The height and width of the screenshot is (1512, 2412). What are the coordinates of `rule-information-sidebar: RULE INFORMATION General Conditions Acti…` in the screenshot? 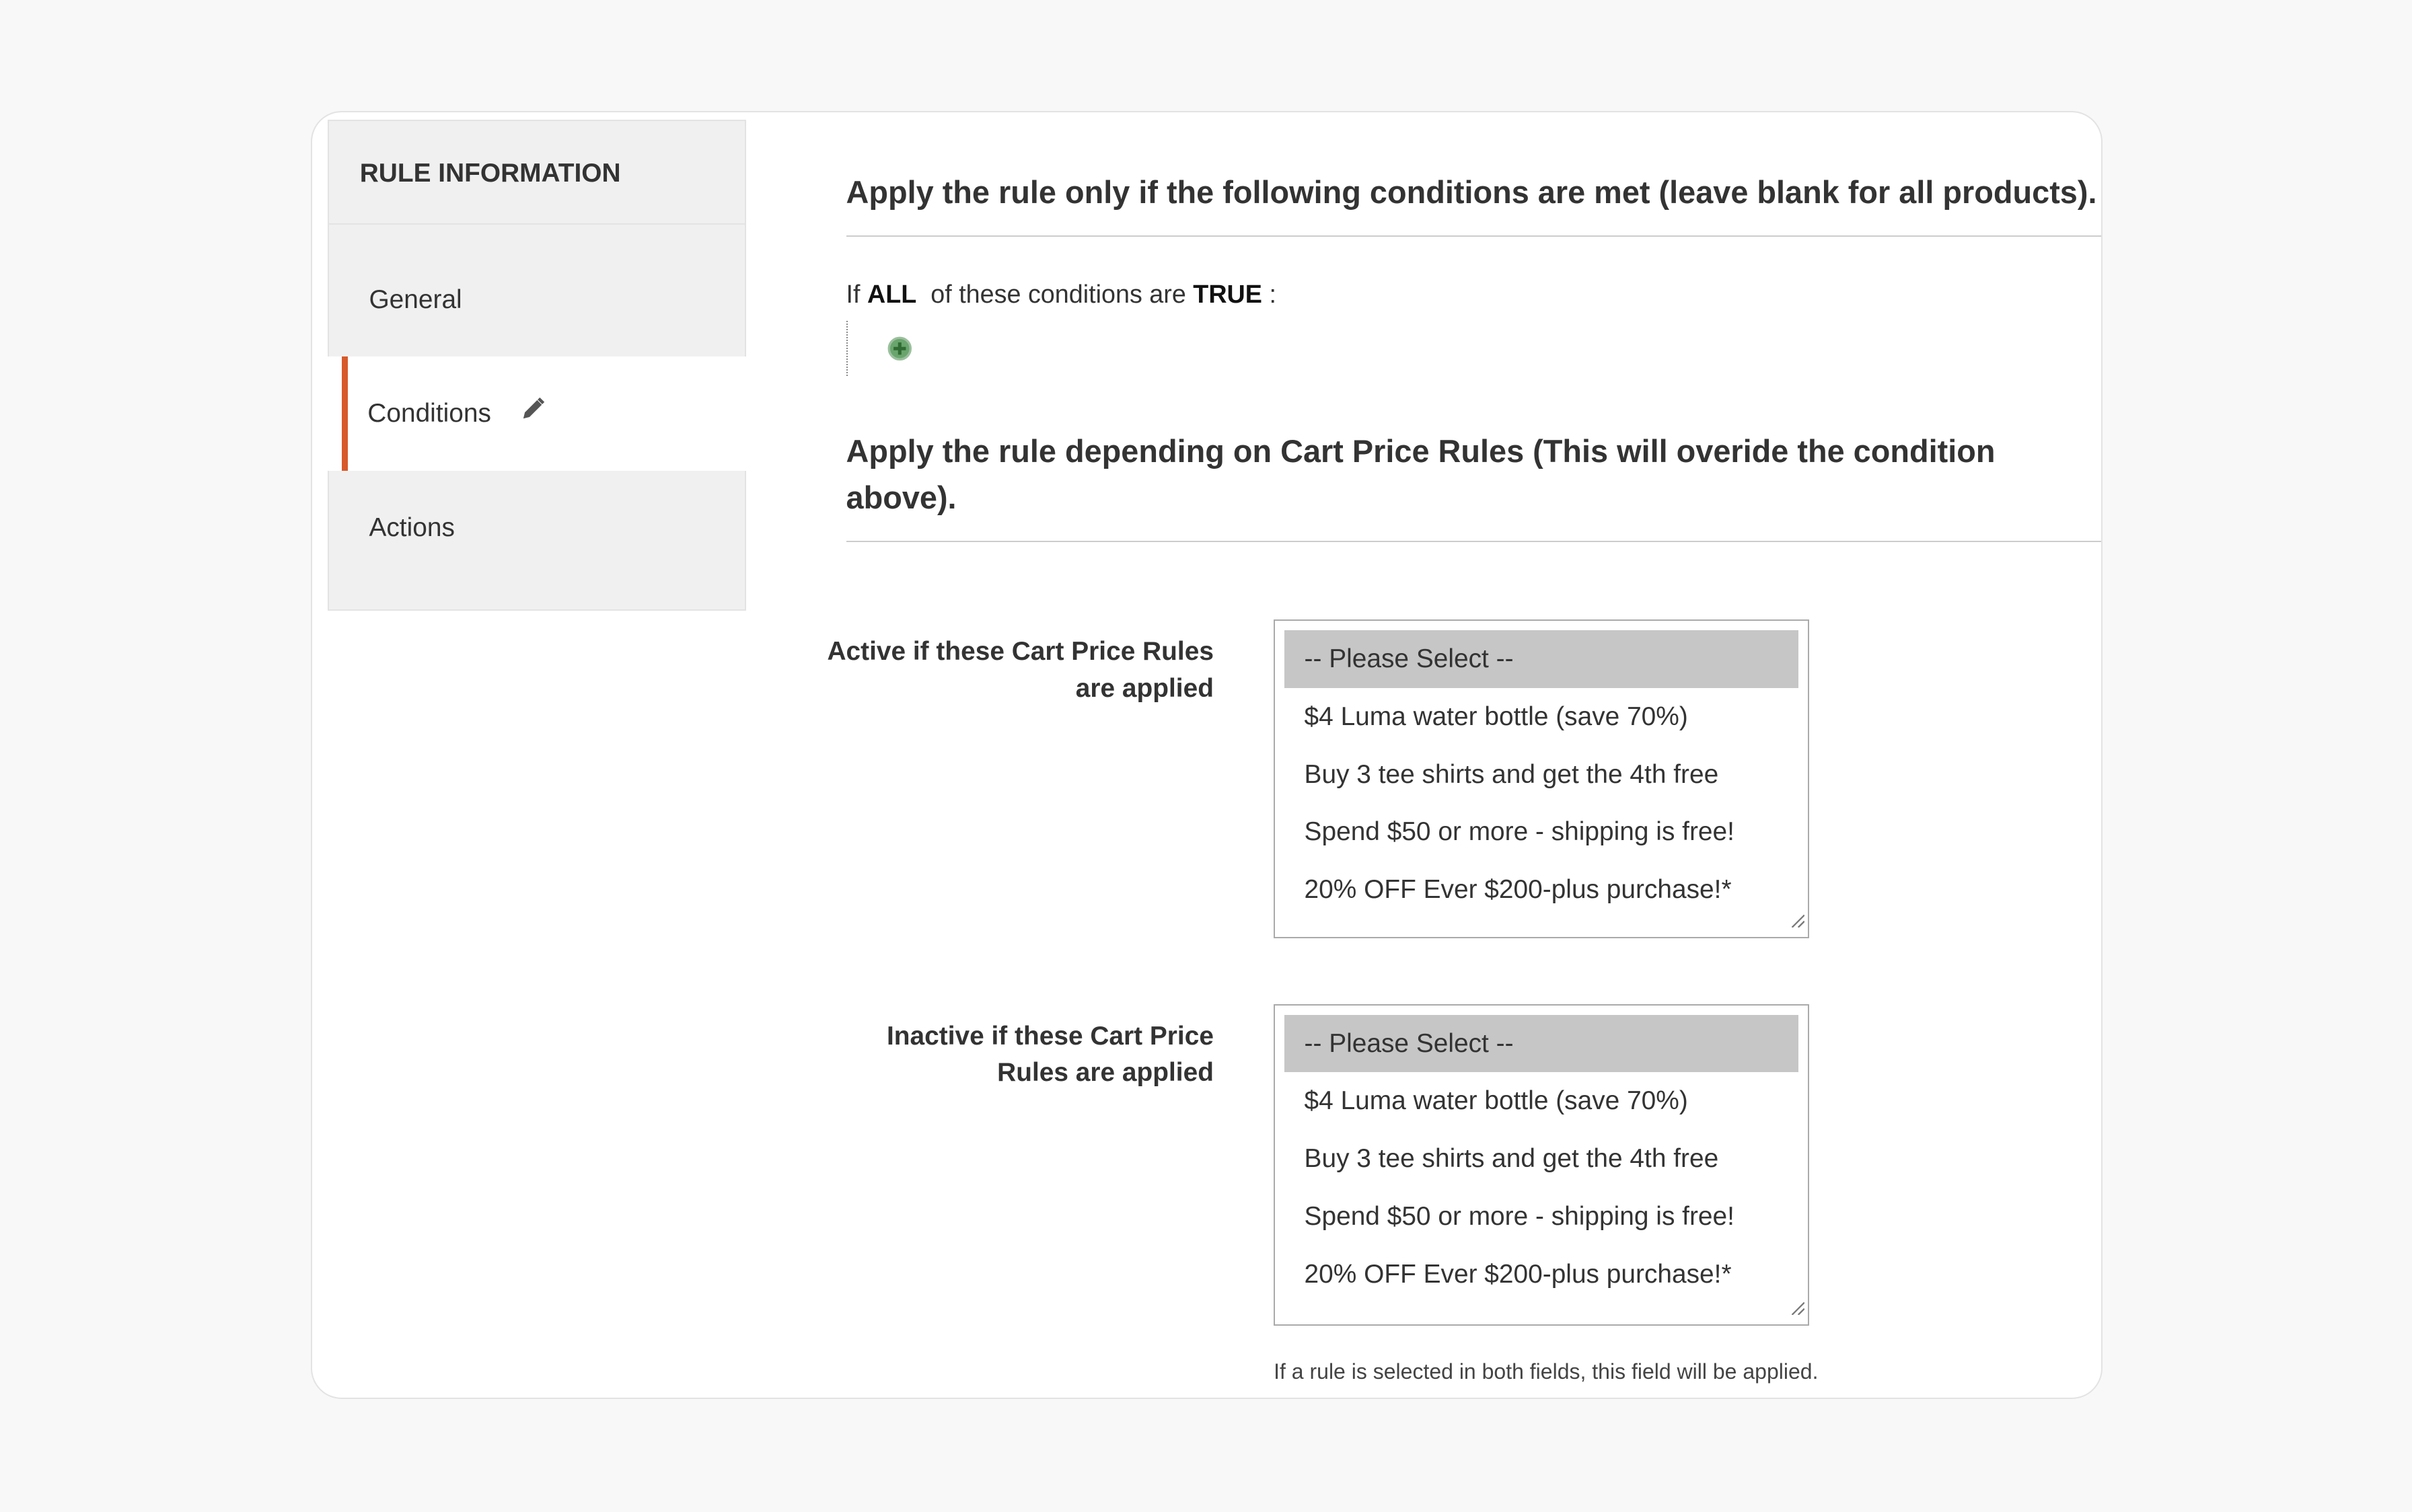 It's located at (537, 365).